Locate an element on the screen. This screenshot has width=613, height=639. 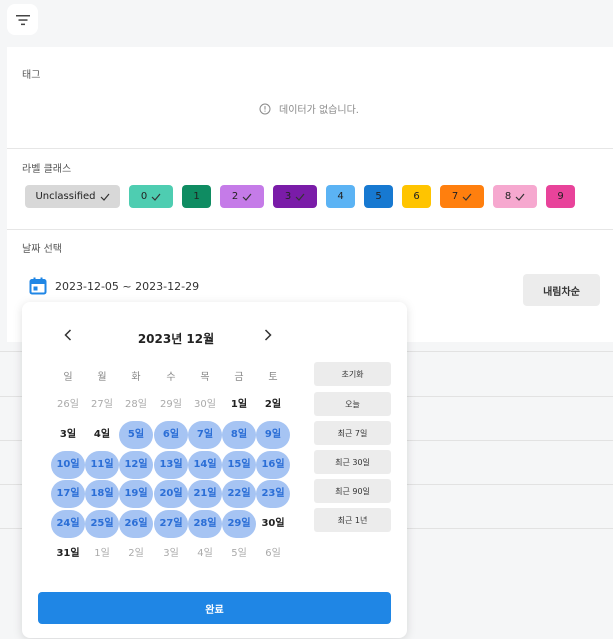
label-class-chip: 0 is located at coordinates (151, 196).